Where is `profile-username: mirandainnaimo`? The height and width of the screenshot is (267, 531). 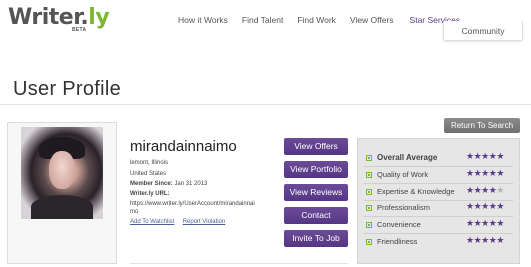
profile-username: mirandainnaimo is located at coordinates (183, 146).